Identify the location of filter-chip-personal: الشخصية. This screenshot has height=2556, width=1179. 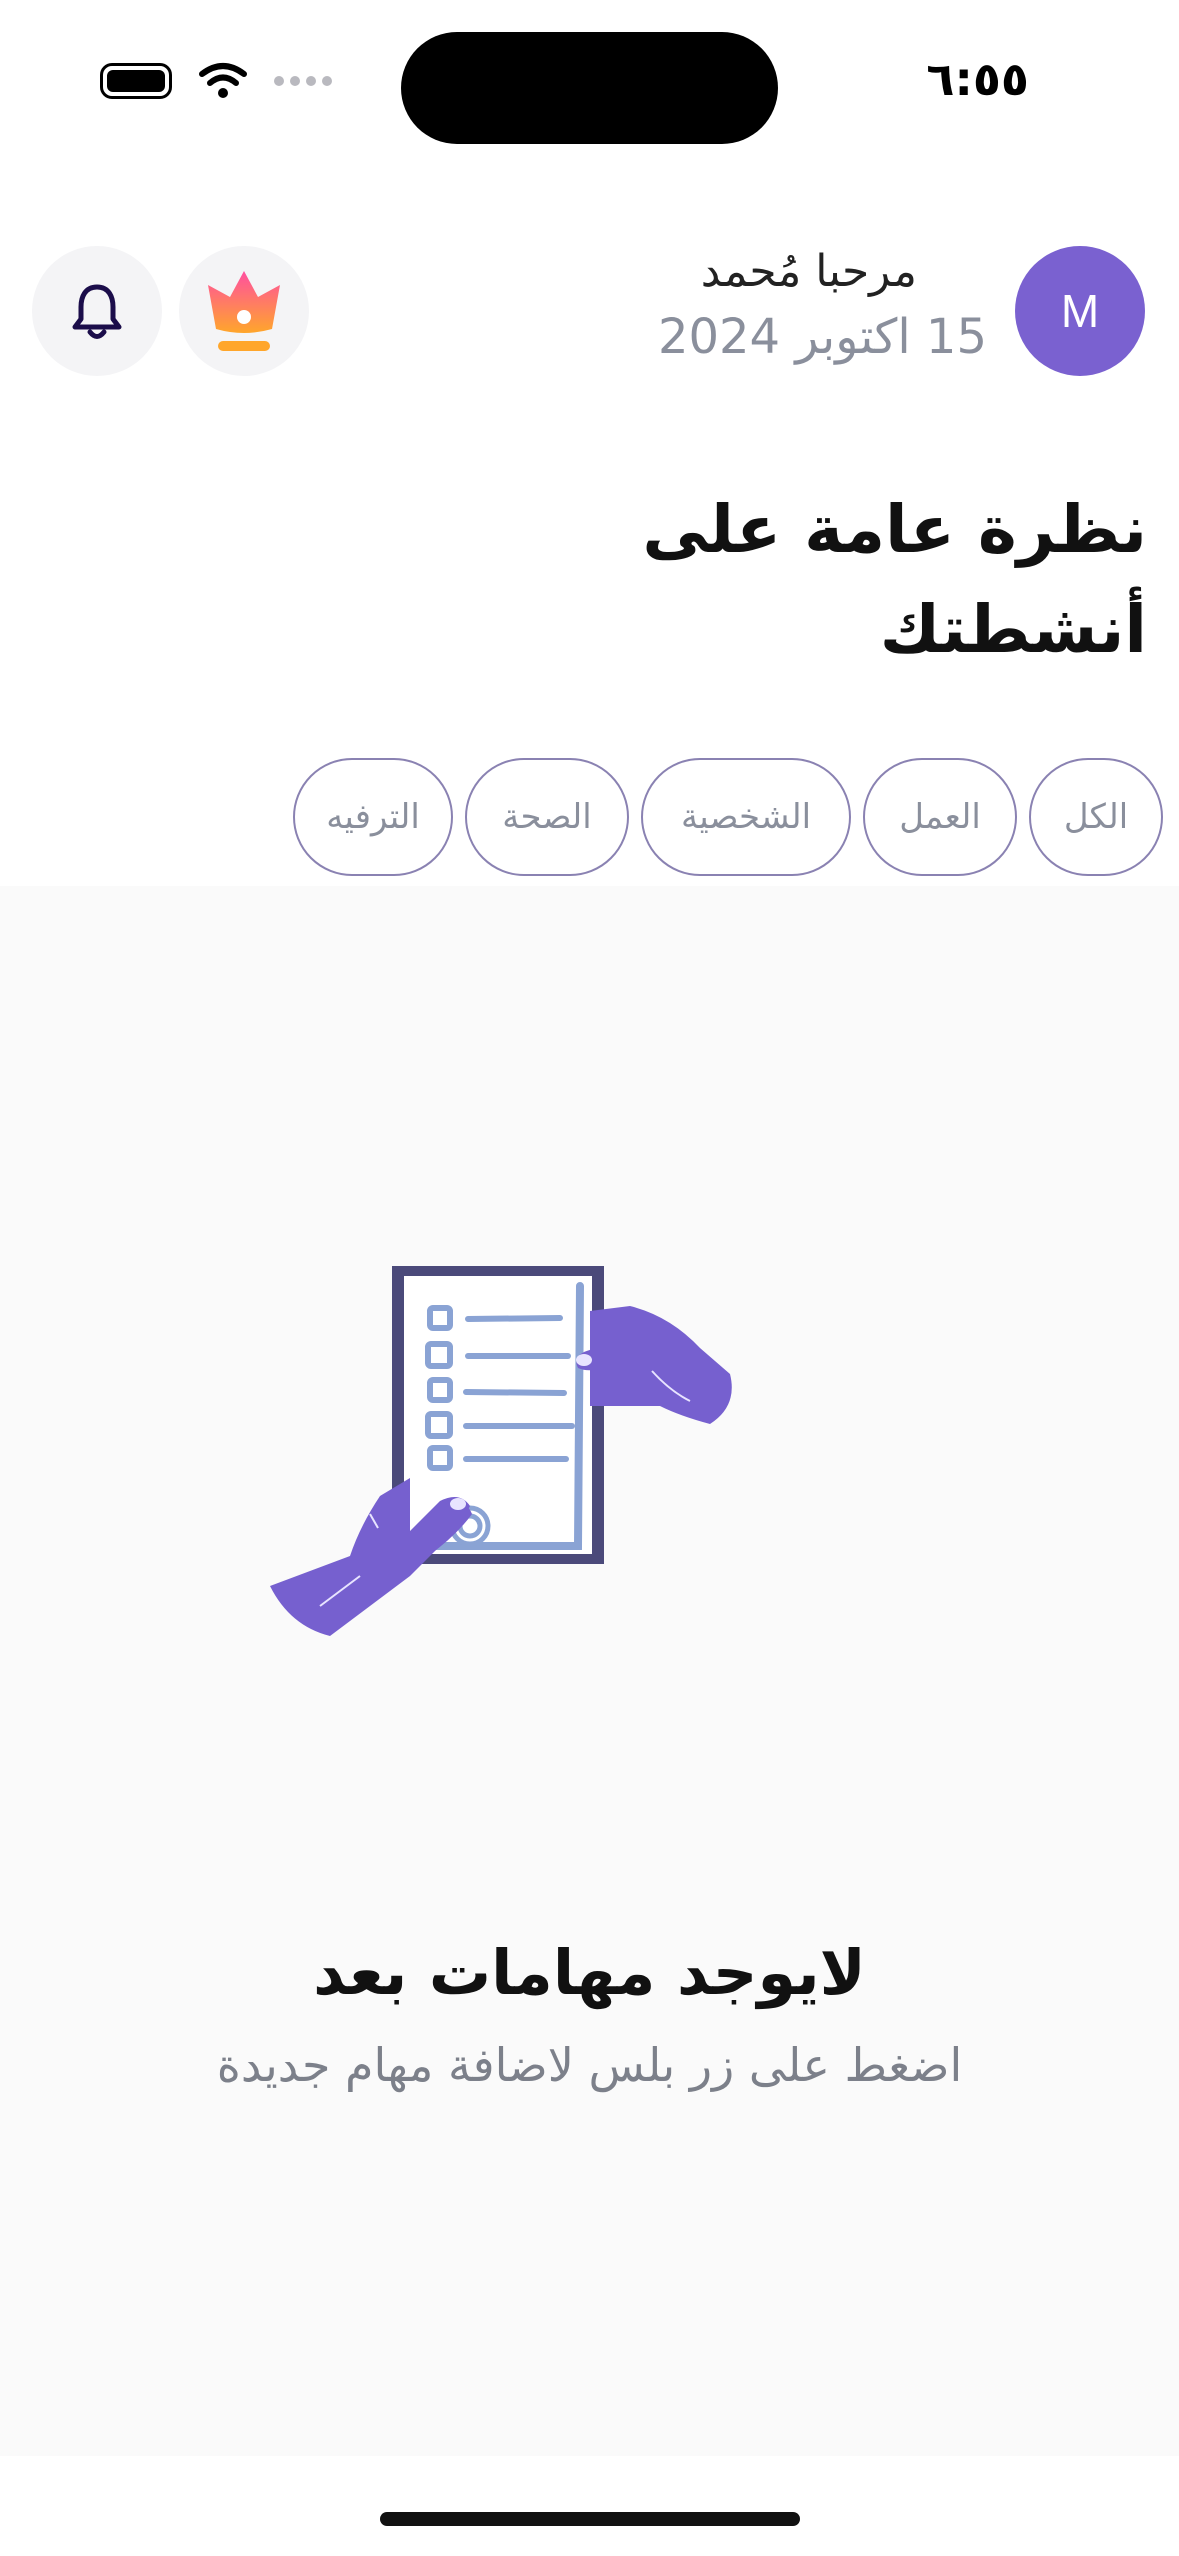
(746, 817).